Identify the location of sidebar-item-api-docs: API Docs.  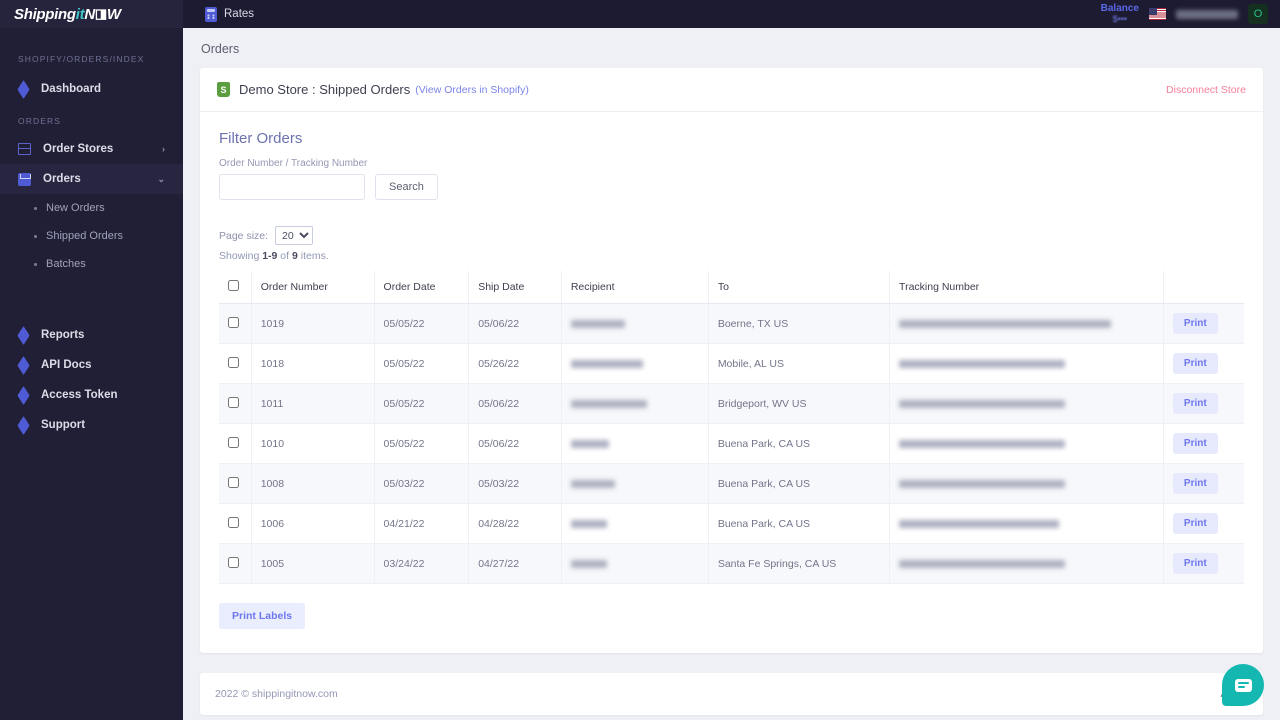
(91, 365).